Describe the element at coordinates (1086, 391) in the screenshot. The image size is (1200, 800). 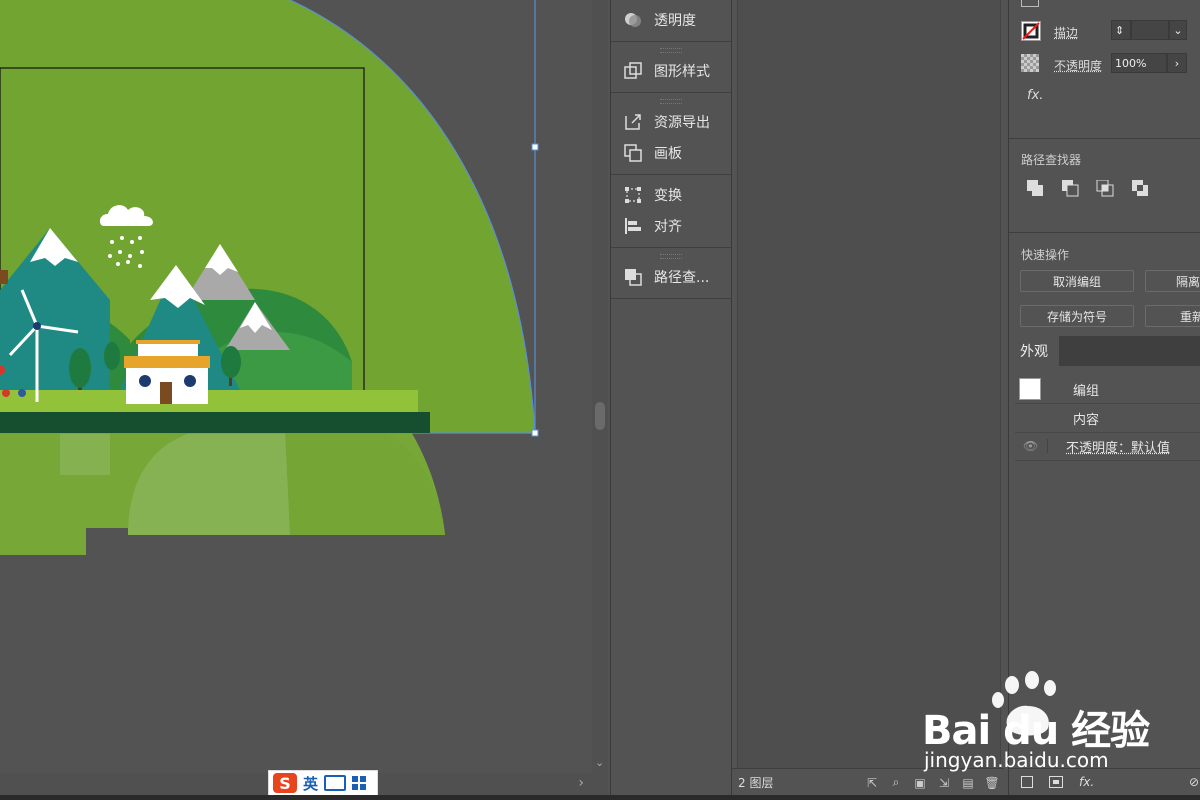
I see `group-label: 编组` at that location.